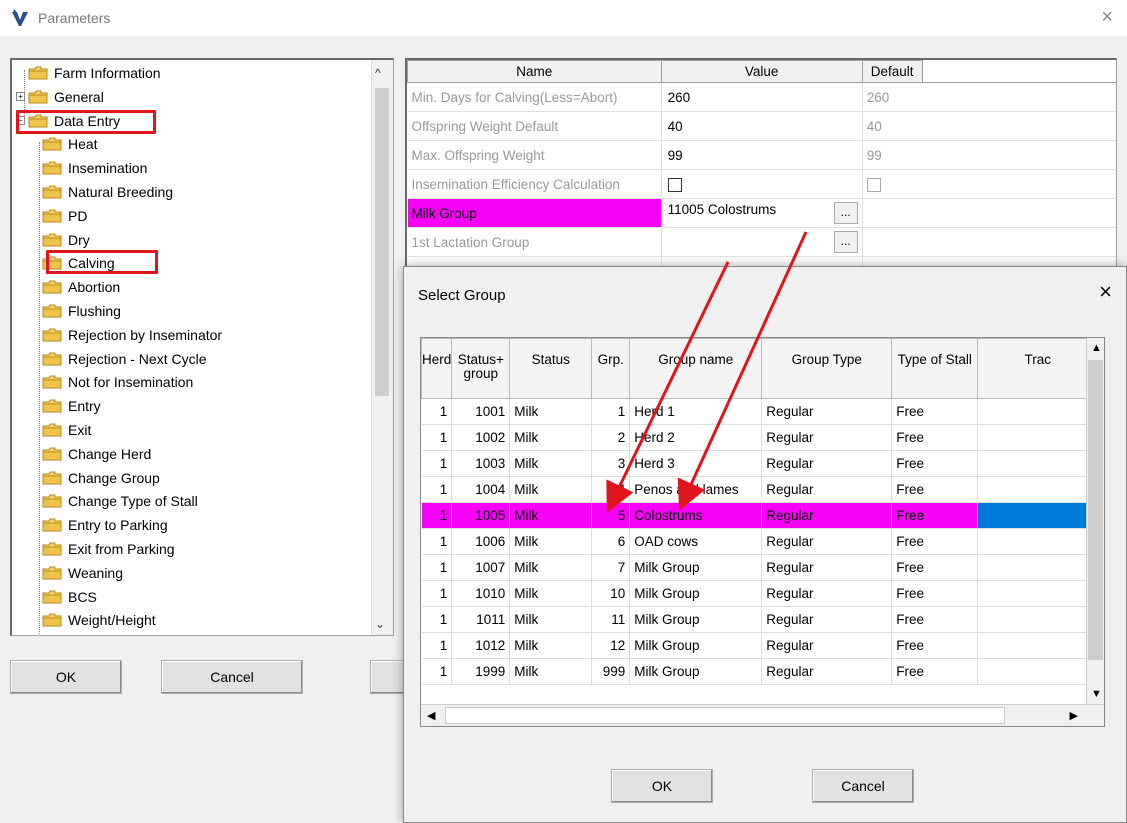 The height and width of the screenshot is (823, 1127). What do you see at coordinates (431, 715) in the screenshot?
I see `scroll-left-icon: ◀` at bounding box center [431, 715].